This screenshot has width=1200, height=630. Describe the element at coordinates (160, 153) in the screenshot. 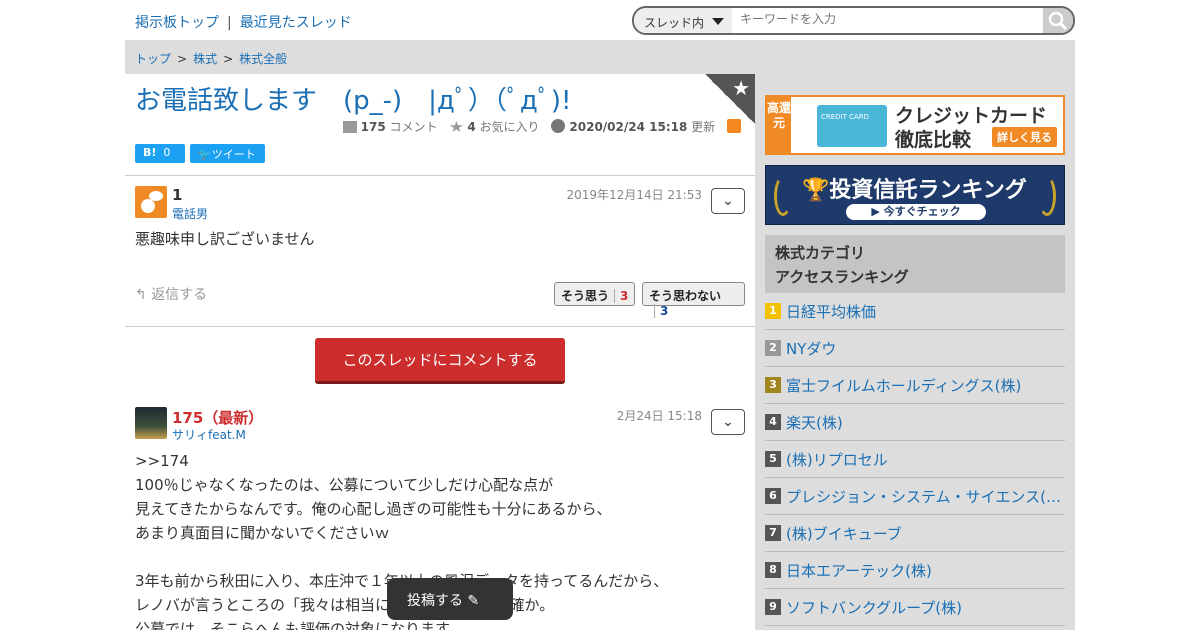

I see `hatena-bookmark-button: B! 0` at that location.